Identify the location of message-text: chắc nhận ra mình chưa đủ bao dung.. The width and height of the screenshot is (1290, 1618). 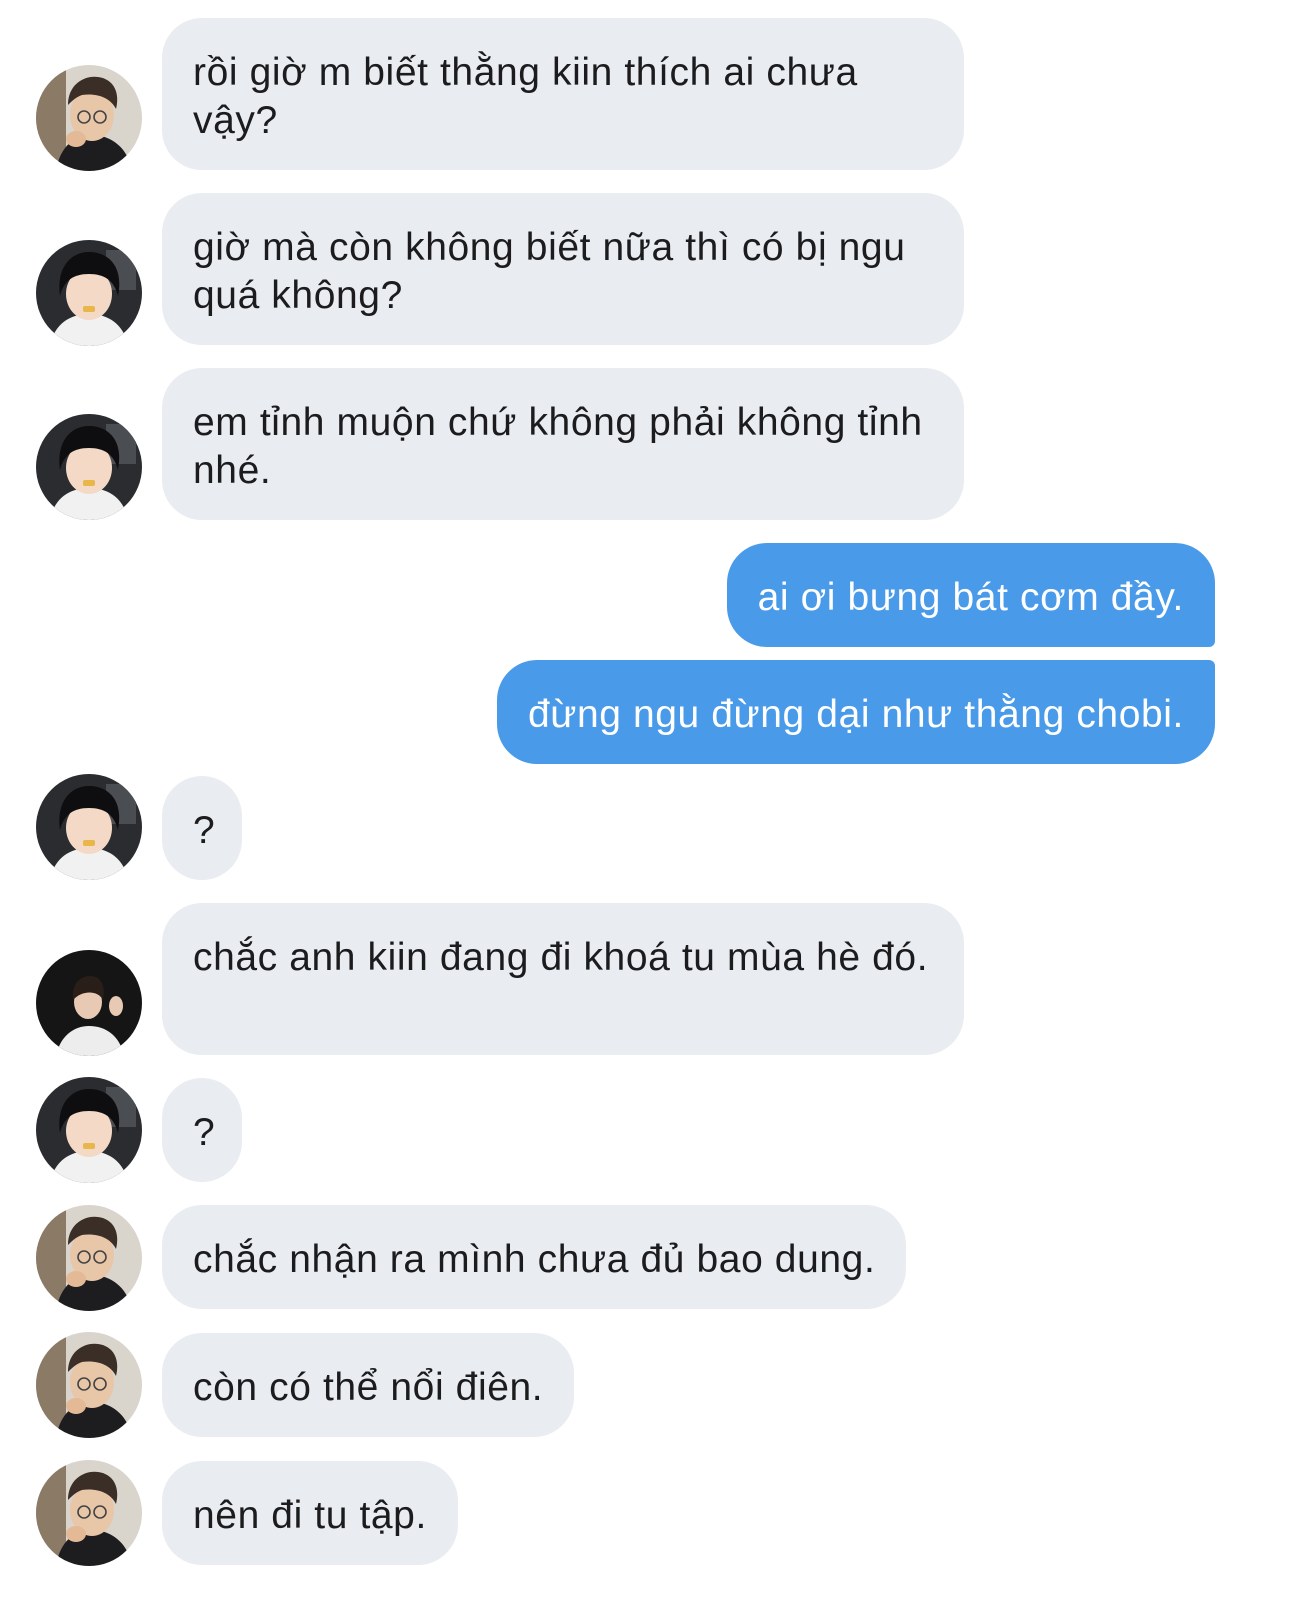
(534, 1259).